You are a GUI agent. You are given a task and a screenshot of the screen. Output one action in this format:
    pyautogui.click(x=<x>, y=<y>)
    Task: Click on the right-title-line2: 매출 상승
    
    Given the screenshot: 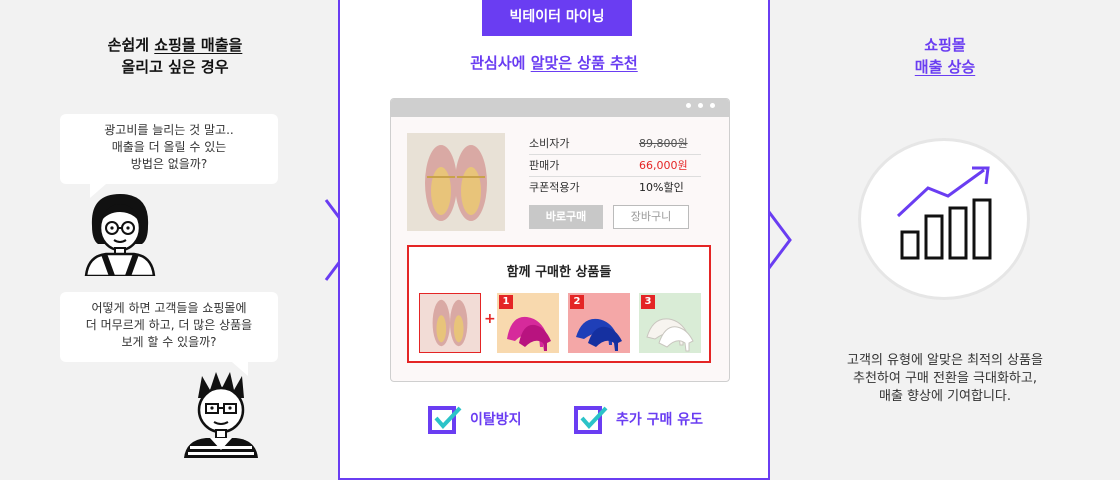 What is the action you would take?
    pyautogui.click(x=945, y=67)
    